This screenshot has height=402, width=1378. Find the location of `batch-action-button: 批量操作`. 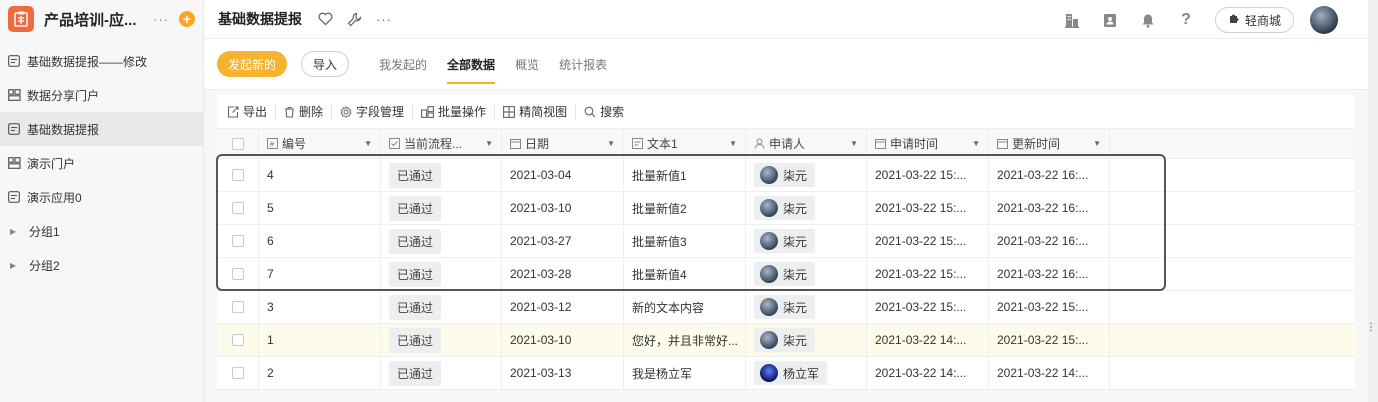

batch-action-button: 批量操作 is located at coordinates (458, 111).